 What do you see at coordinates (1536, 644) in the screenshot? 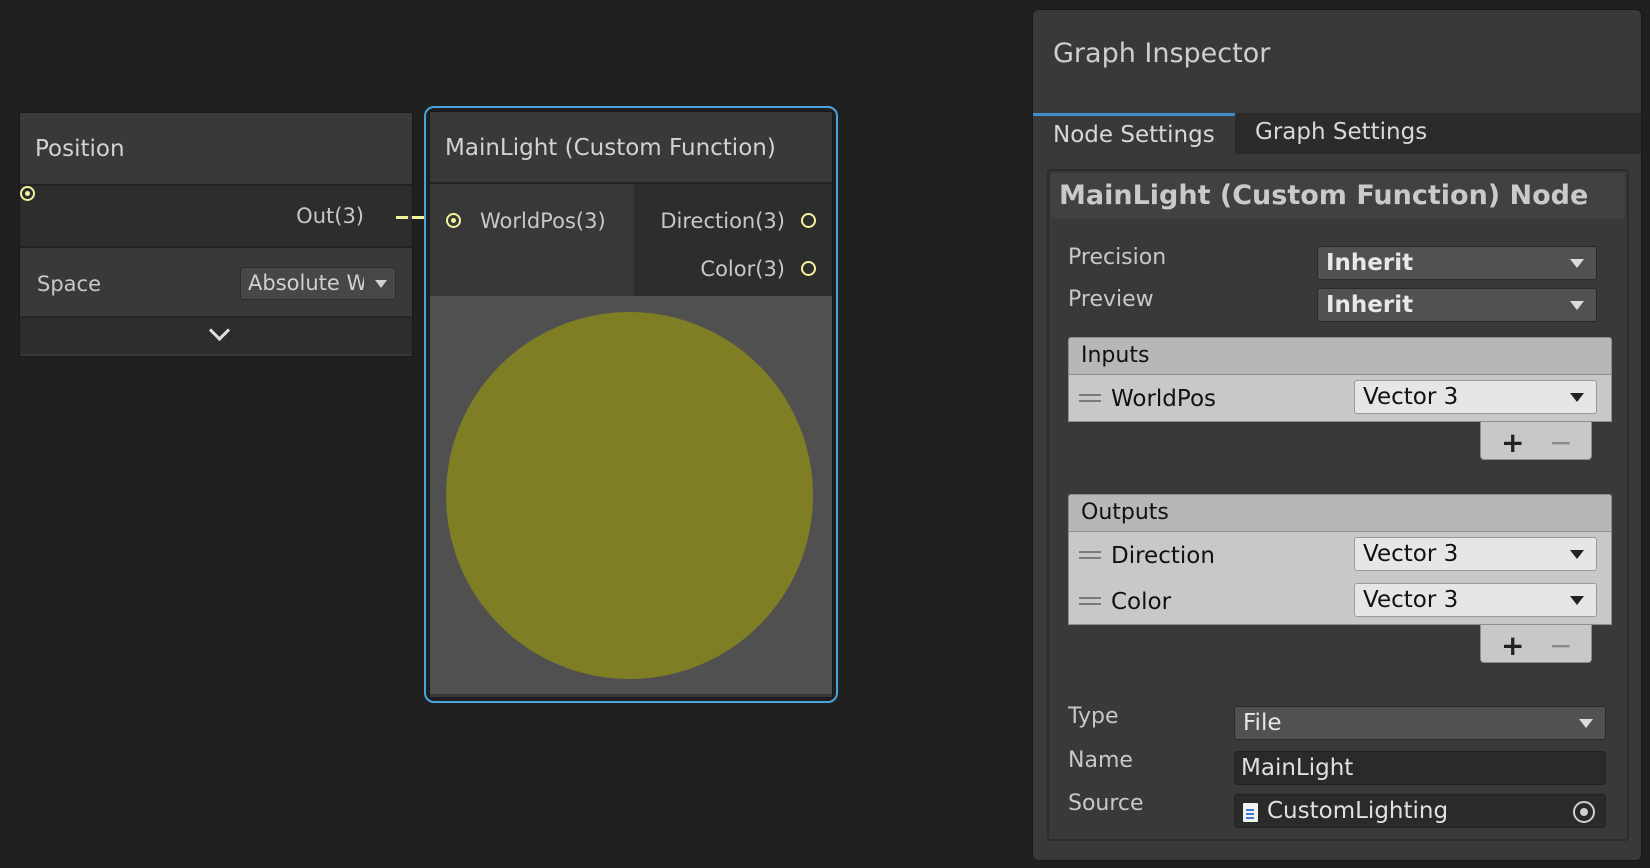
I see `outputs-list-footer: + −` at bounding box center [1536, 644].